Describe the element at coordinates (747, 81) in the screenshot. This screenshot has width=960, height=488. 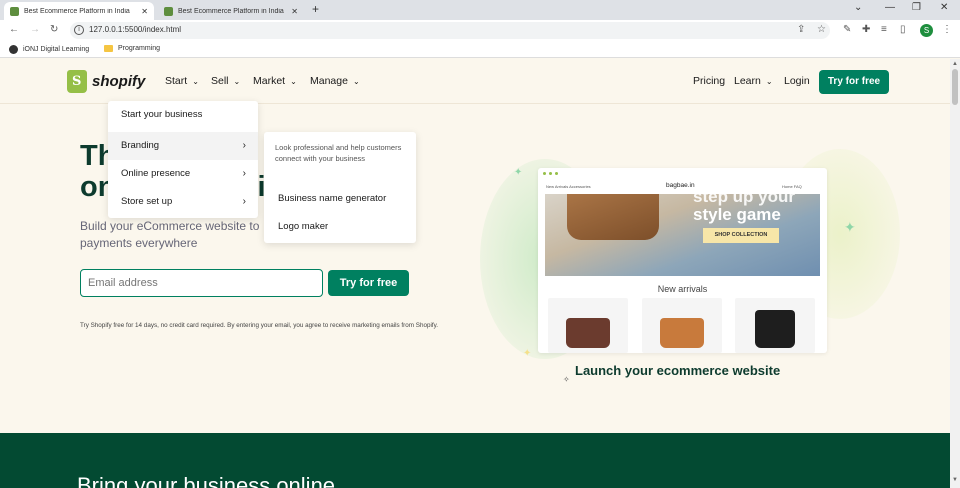
I see `nav-label: Learn` at that location.